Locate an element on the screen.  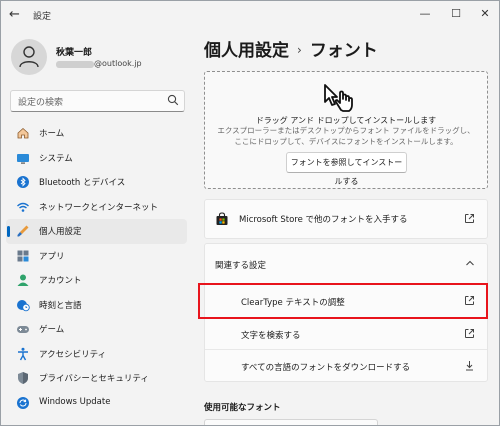
email-redaction is located at coordinates (75, 64).